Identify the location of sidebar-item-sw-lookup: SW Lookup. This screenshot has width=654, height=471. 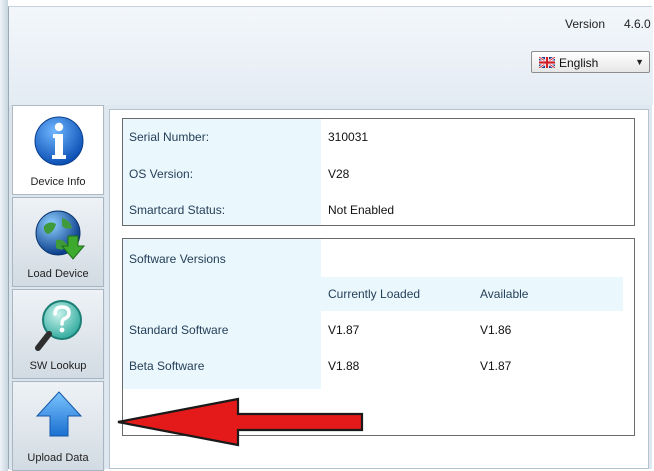
(58, 334).